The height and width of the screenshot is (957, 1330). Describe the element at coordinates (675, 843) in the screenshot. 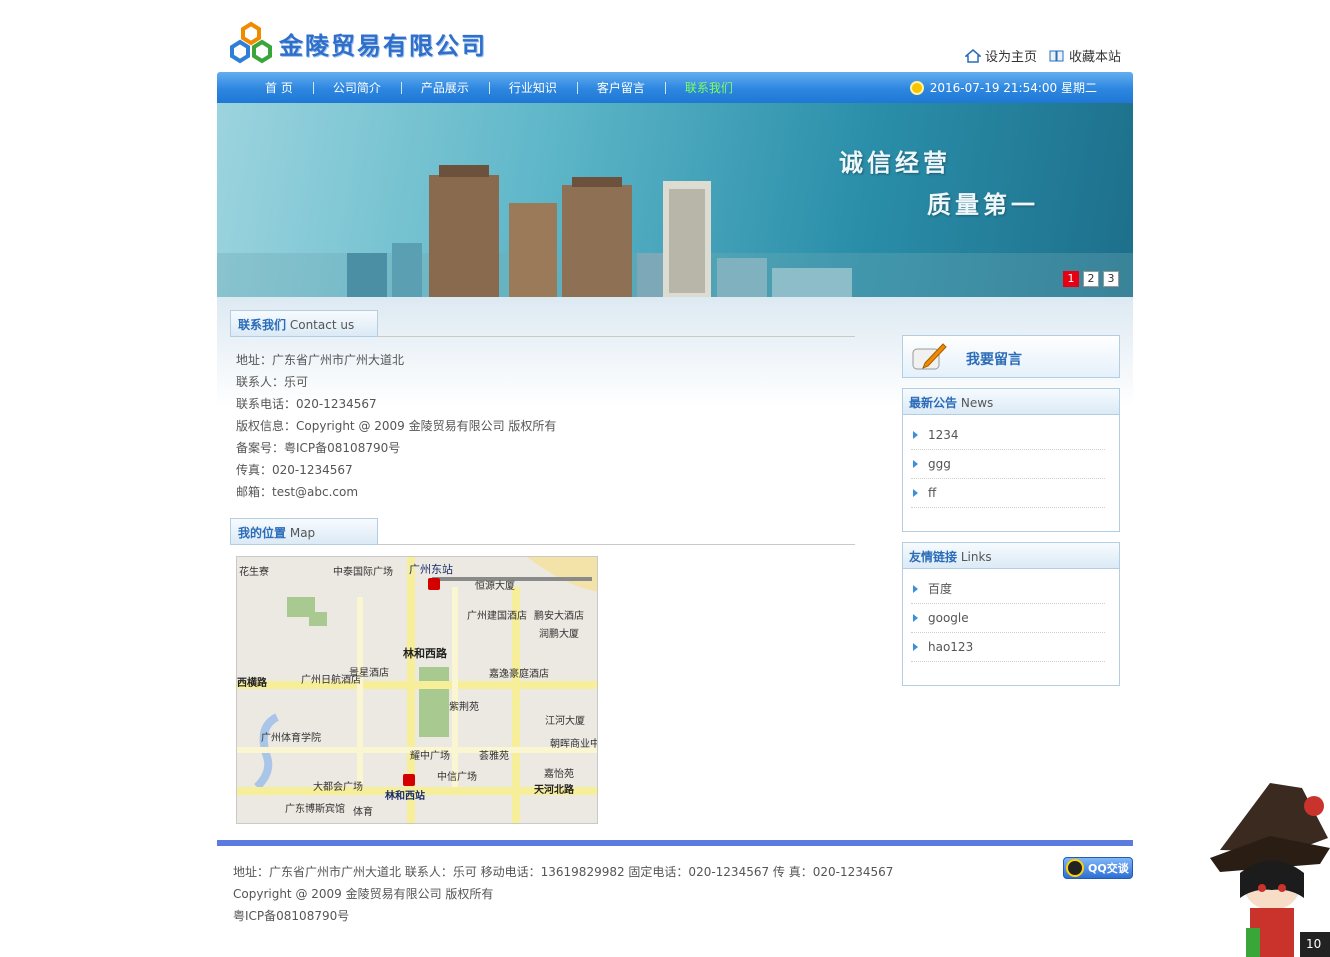

I see `footer-divider` at that location.